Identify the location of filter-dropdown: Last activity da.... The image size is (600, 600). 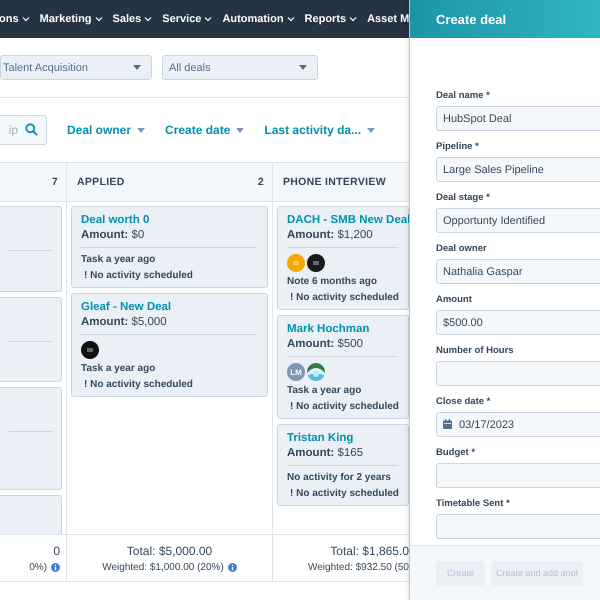
(320, 130).